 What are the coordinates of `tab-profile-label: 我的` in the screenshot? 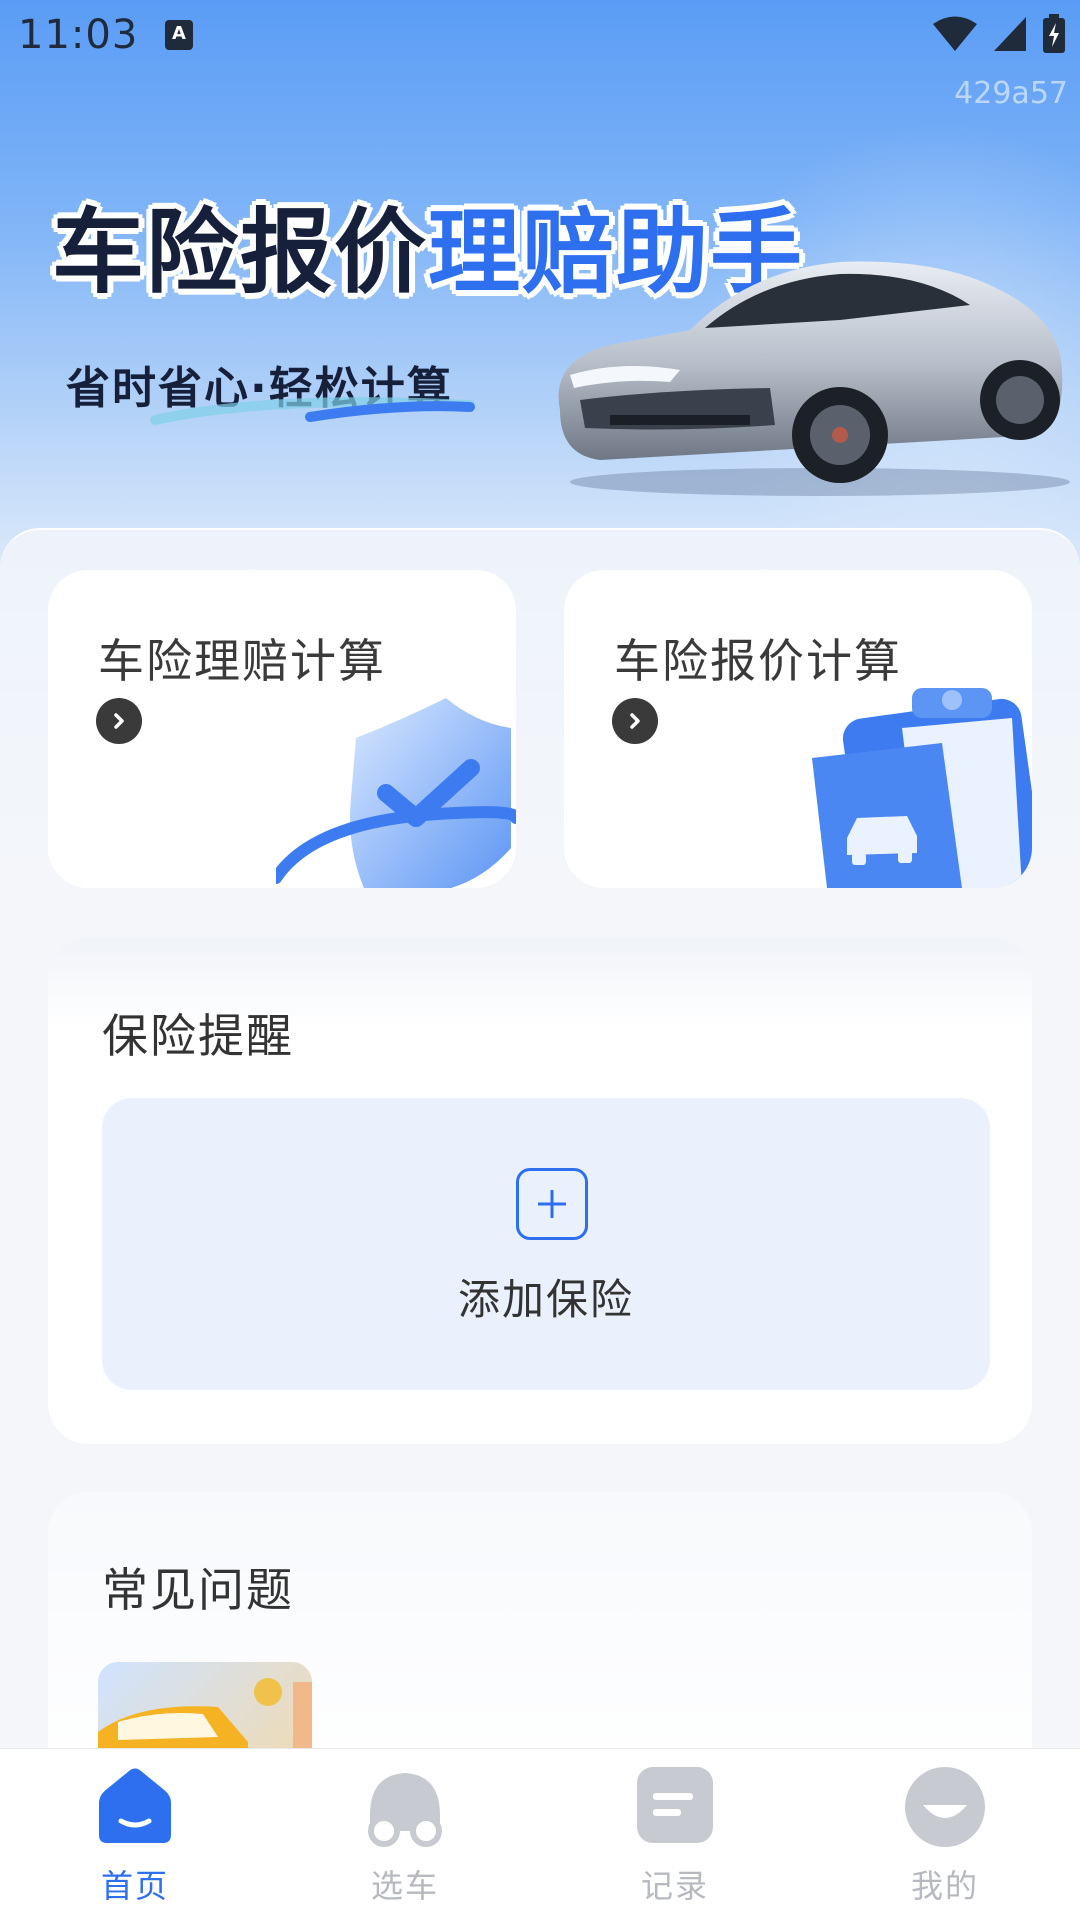 It's located at (944, 1886).